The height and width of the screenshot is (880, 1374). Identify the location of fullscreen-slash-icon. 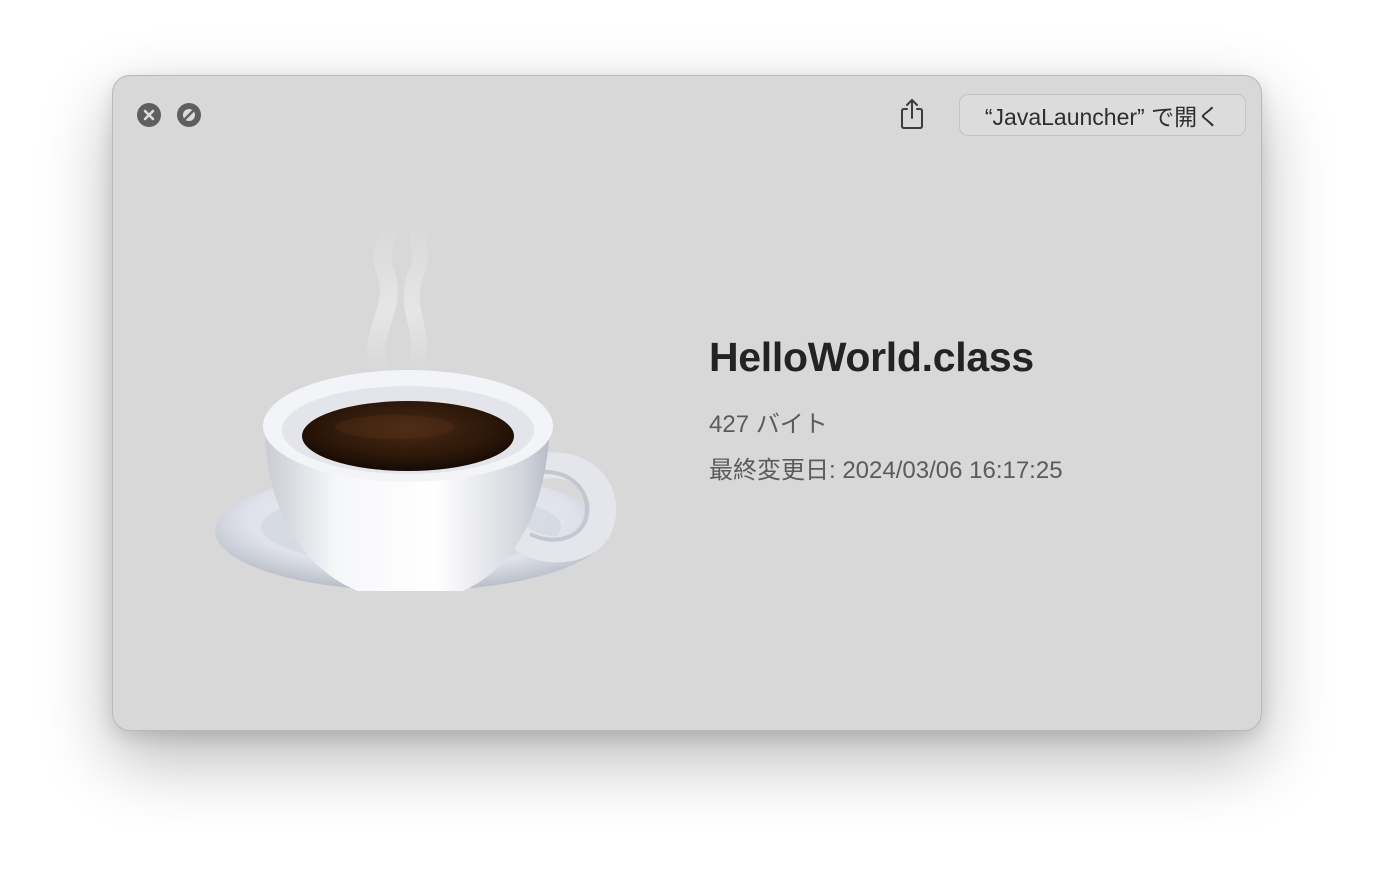
(189, 115).